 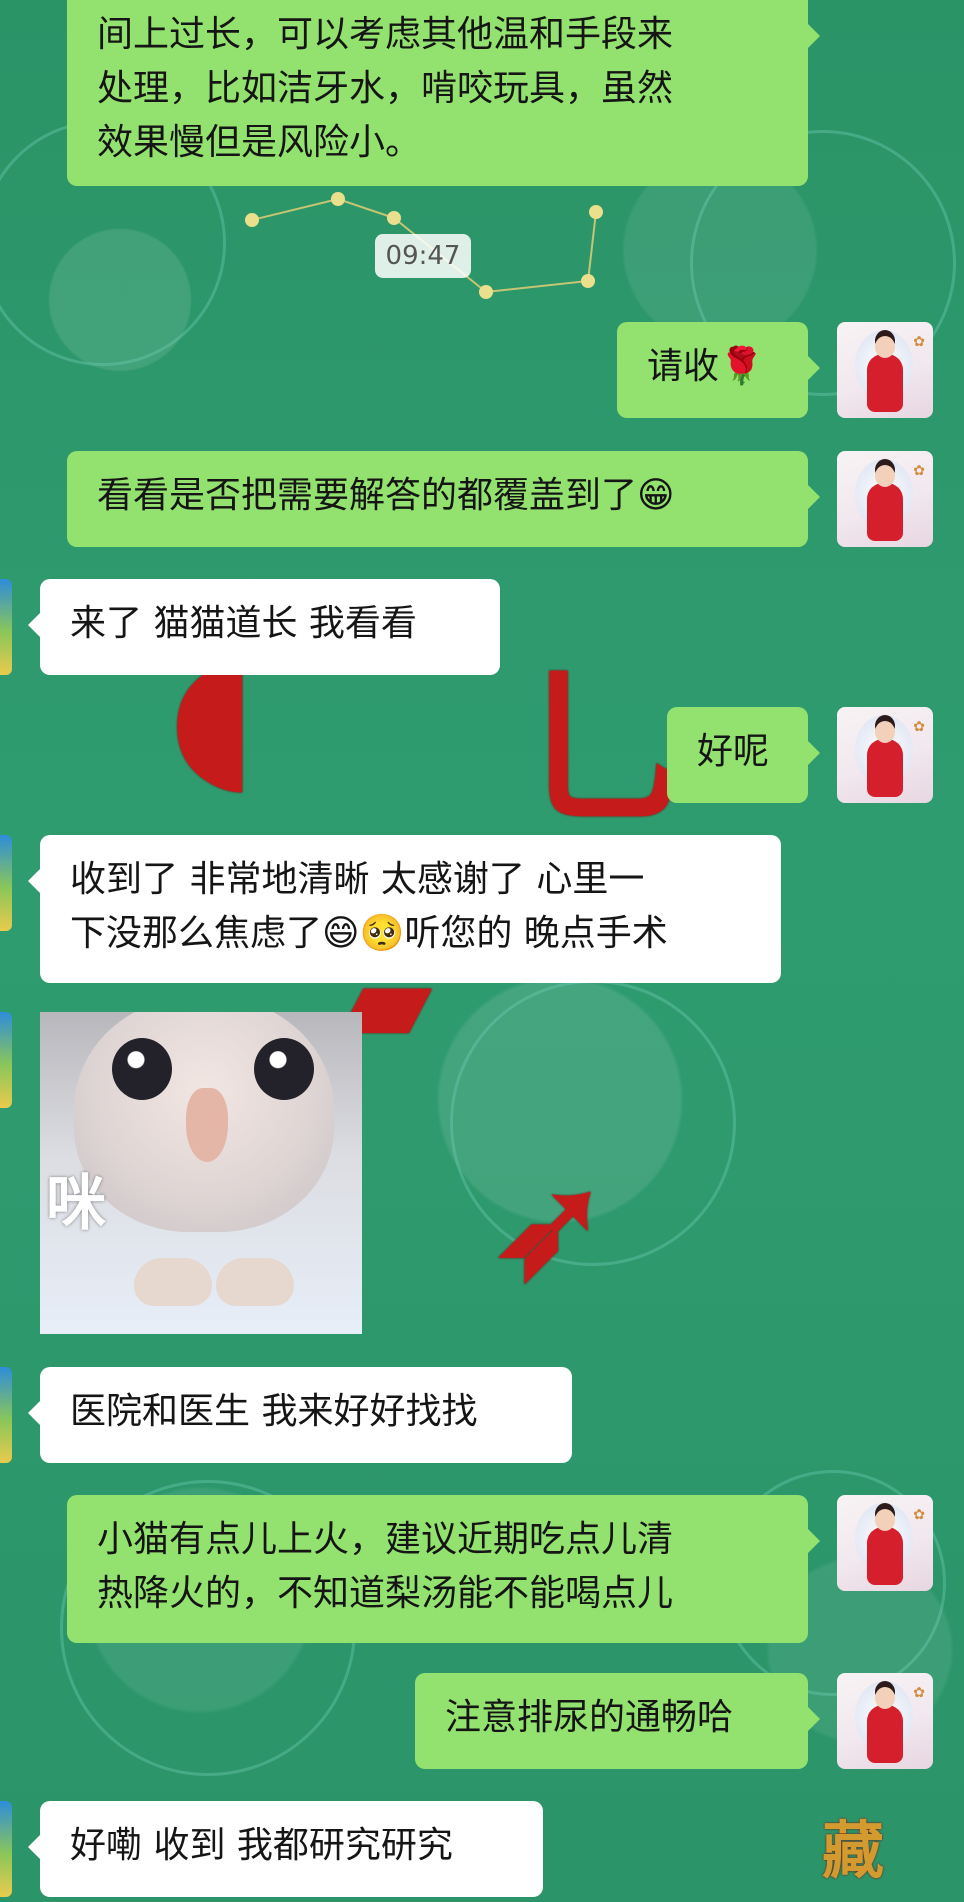 I want to click on cat-paw-right, so click(x=255, y=1282).